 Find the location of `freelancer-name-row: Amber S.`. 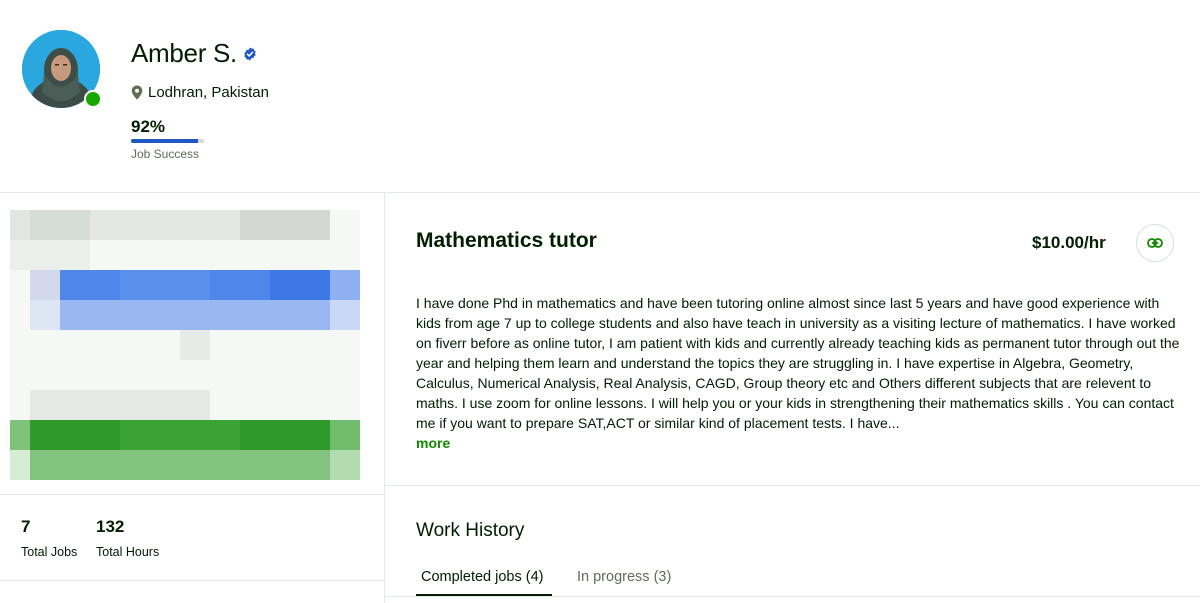

freelancer-name-row: Amber S. is located at coordinates (194, 53).